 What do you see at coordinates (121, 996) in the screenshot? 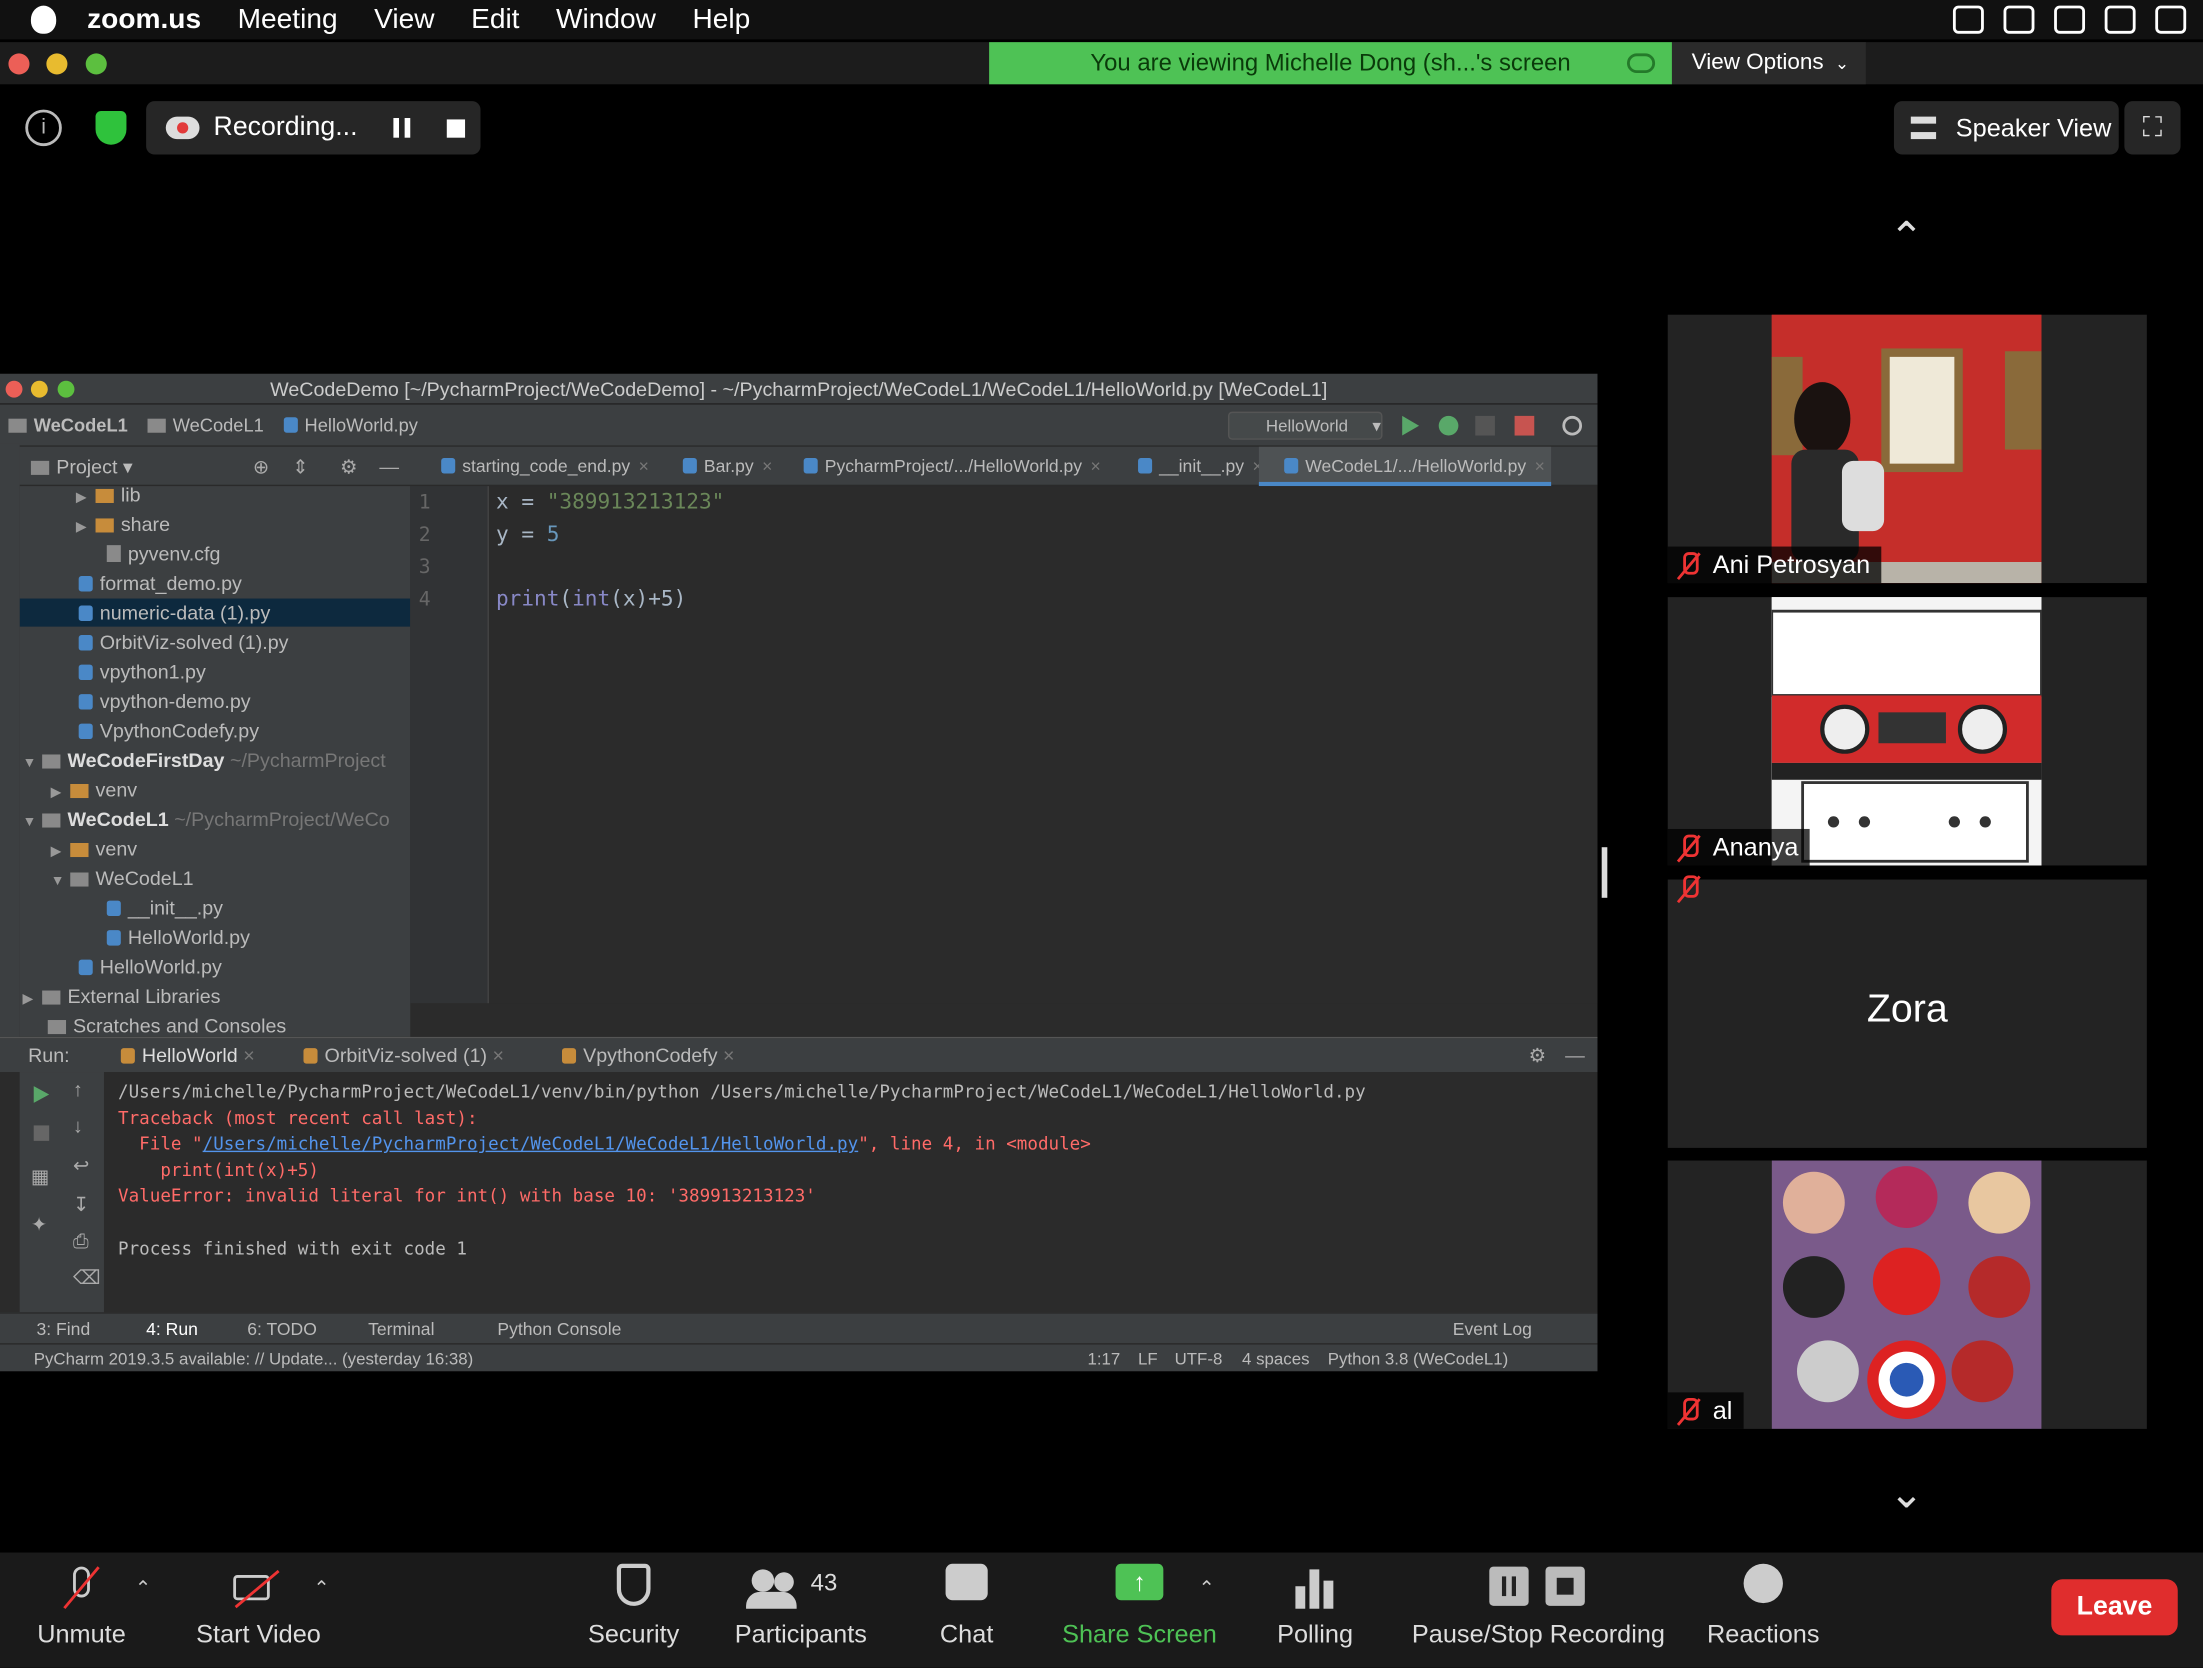
I see `tree-item: ▶ External Libraries` at bounding box center [121, 996].